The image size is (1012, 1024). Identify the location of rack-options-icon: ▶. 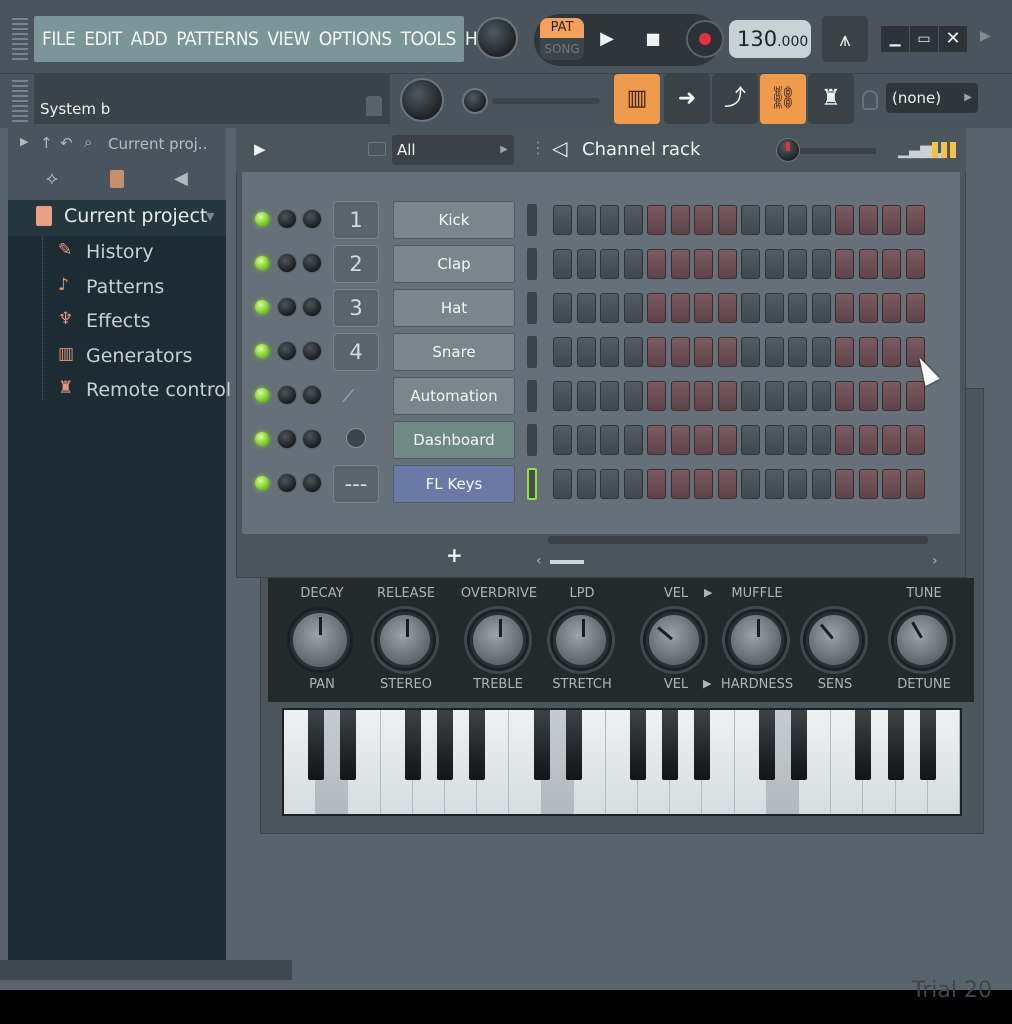
(260, 149).